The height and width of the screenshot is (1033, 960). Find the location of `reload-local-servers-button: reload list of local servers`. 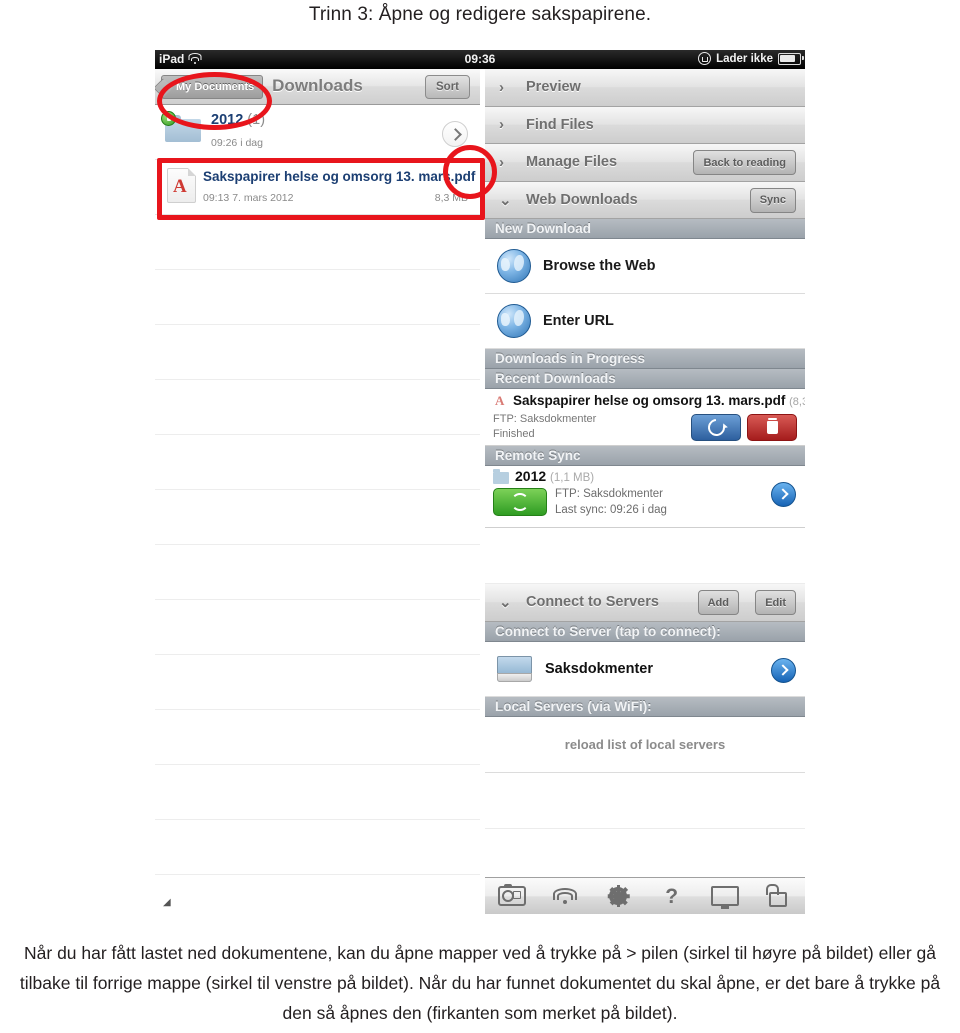

reload-local-servers-button: reload list of local servers is located at coordinates (645, 744).